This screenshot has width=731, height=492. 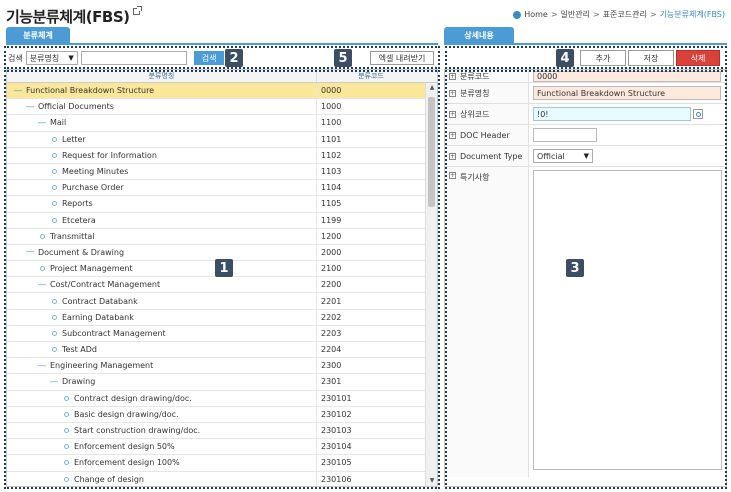 What do you see at coordinates (625, 14) in the screenshot?
I see `breadcrumb-standard-code: 표준코드관리` at bounding box center [625, 14].